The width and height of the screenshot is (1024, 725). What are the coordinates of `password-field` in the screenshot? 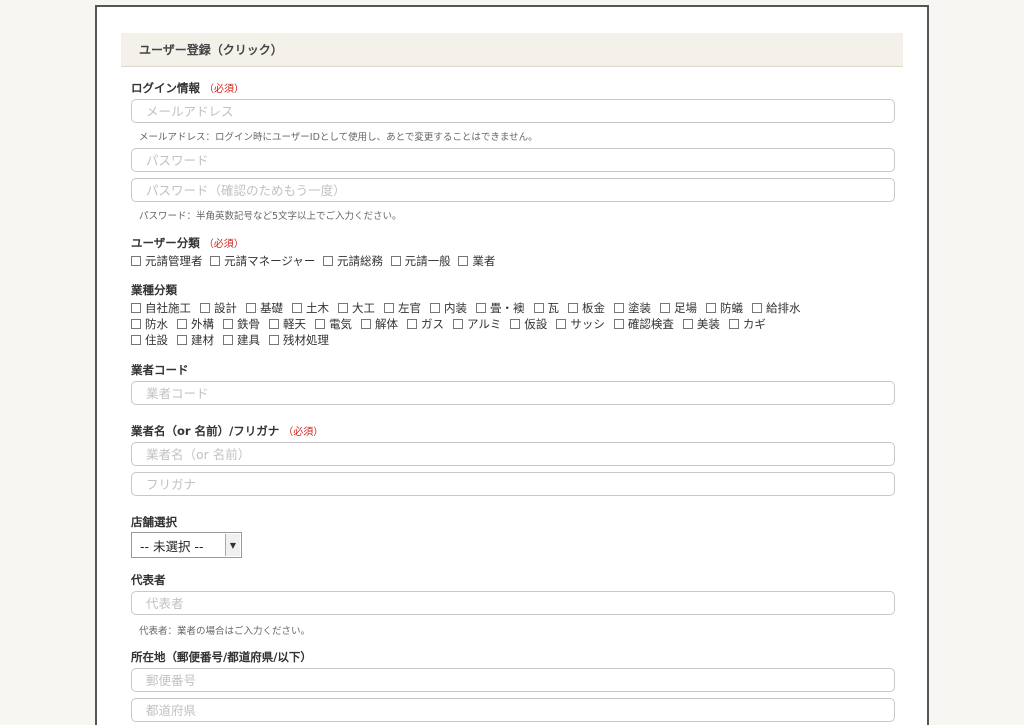 It's located at (513, 160).